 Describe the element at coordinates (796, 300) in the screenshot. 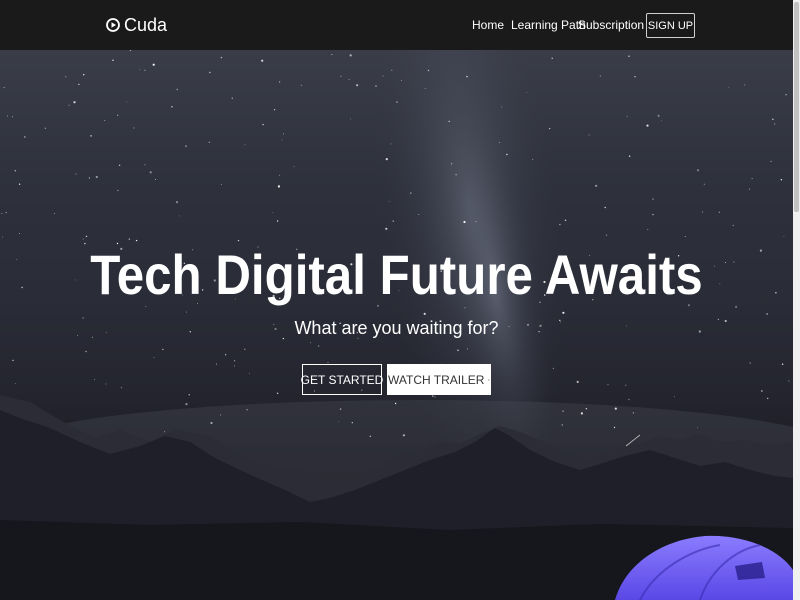

I see `scrollbar` at that location.